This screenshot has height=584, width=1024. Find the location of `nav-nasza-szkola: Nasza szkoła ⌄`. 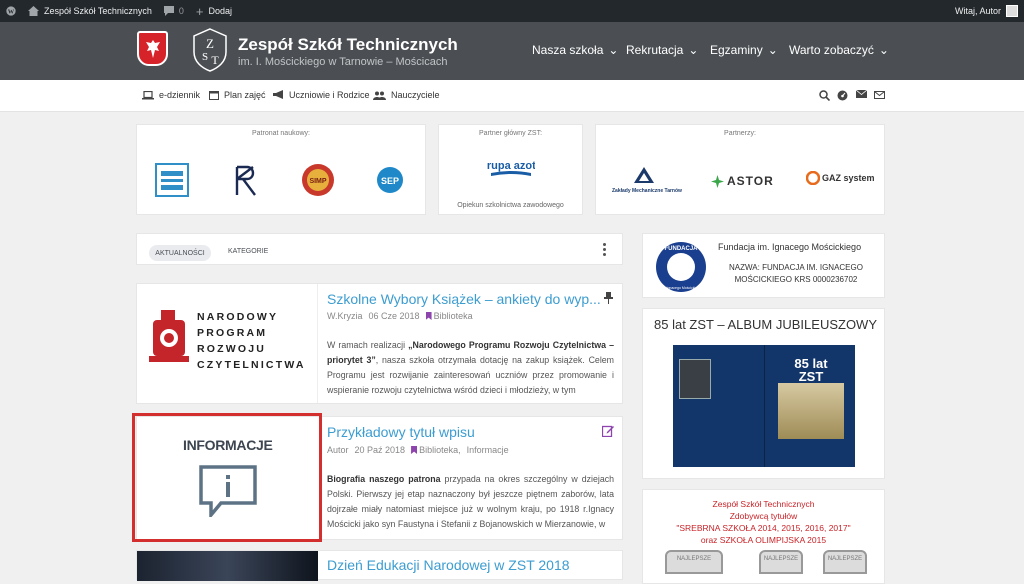

nav-nasza-szkola: Nasza szkoła ⌄ is located at coordinates (575, 50).